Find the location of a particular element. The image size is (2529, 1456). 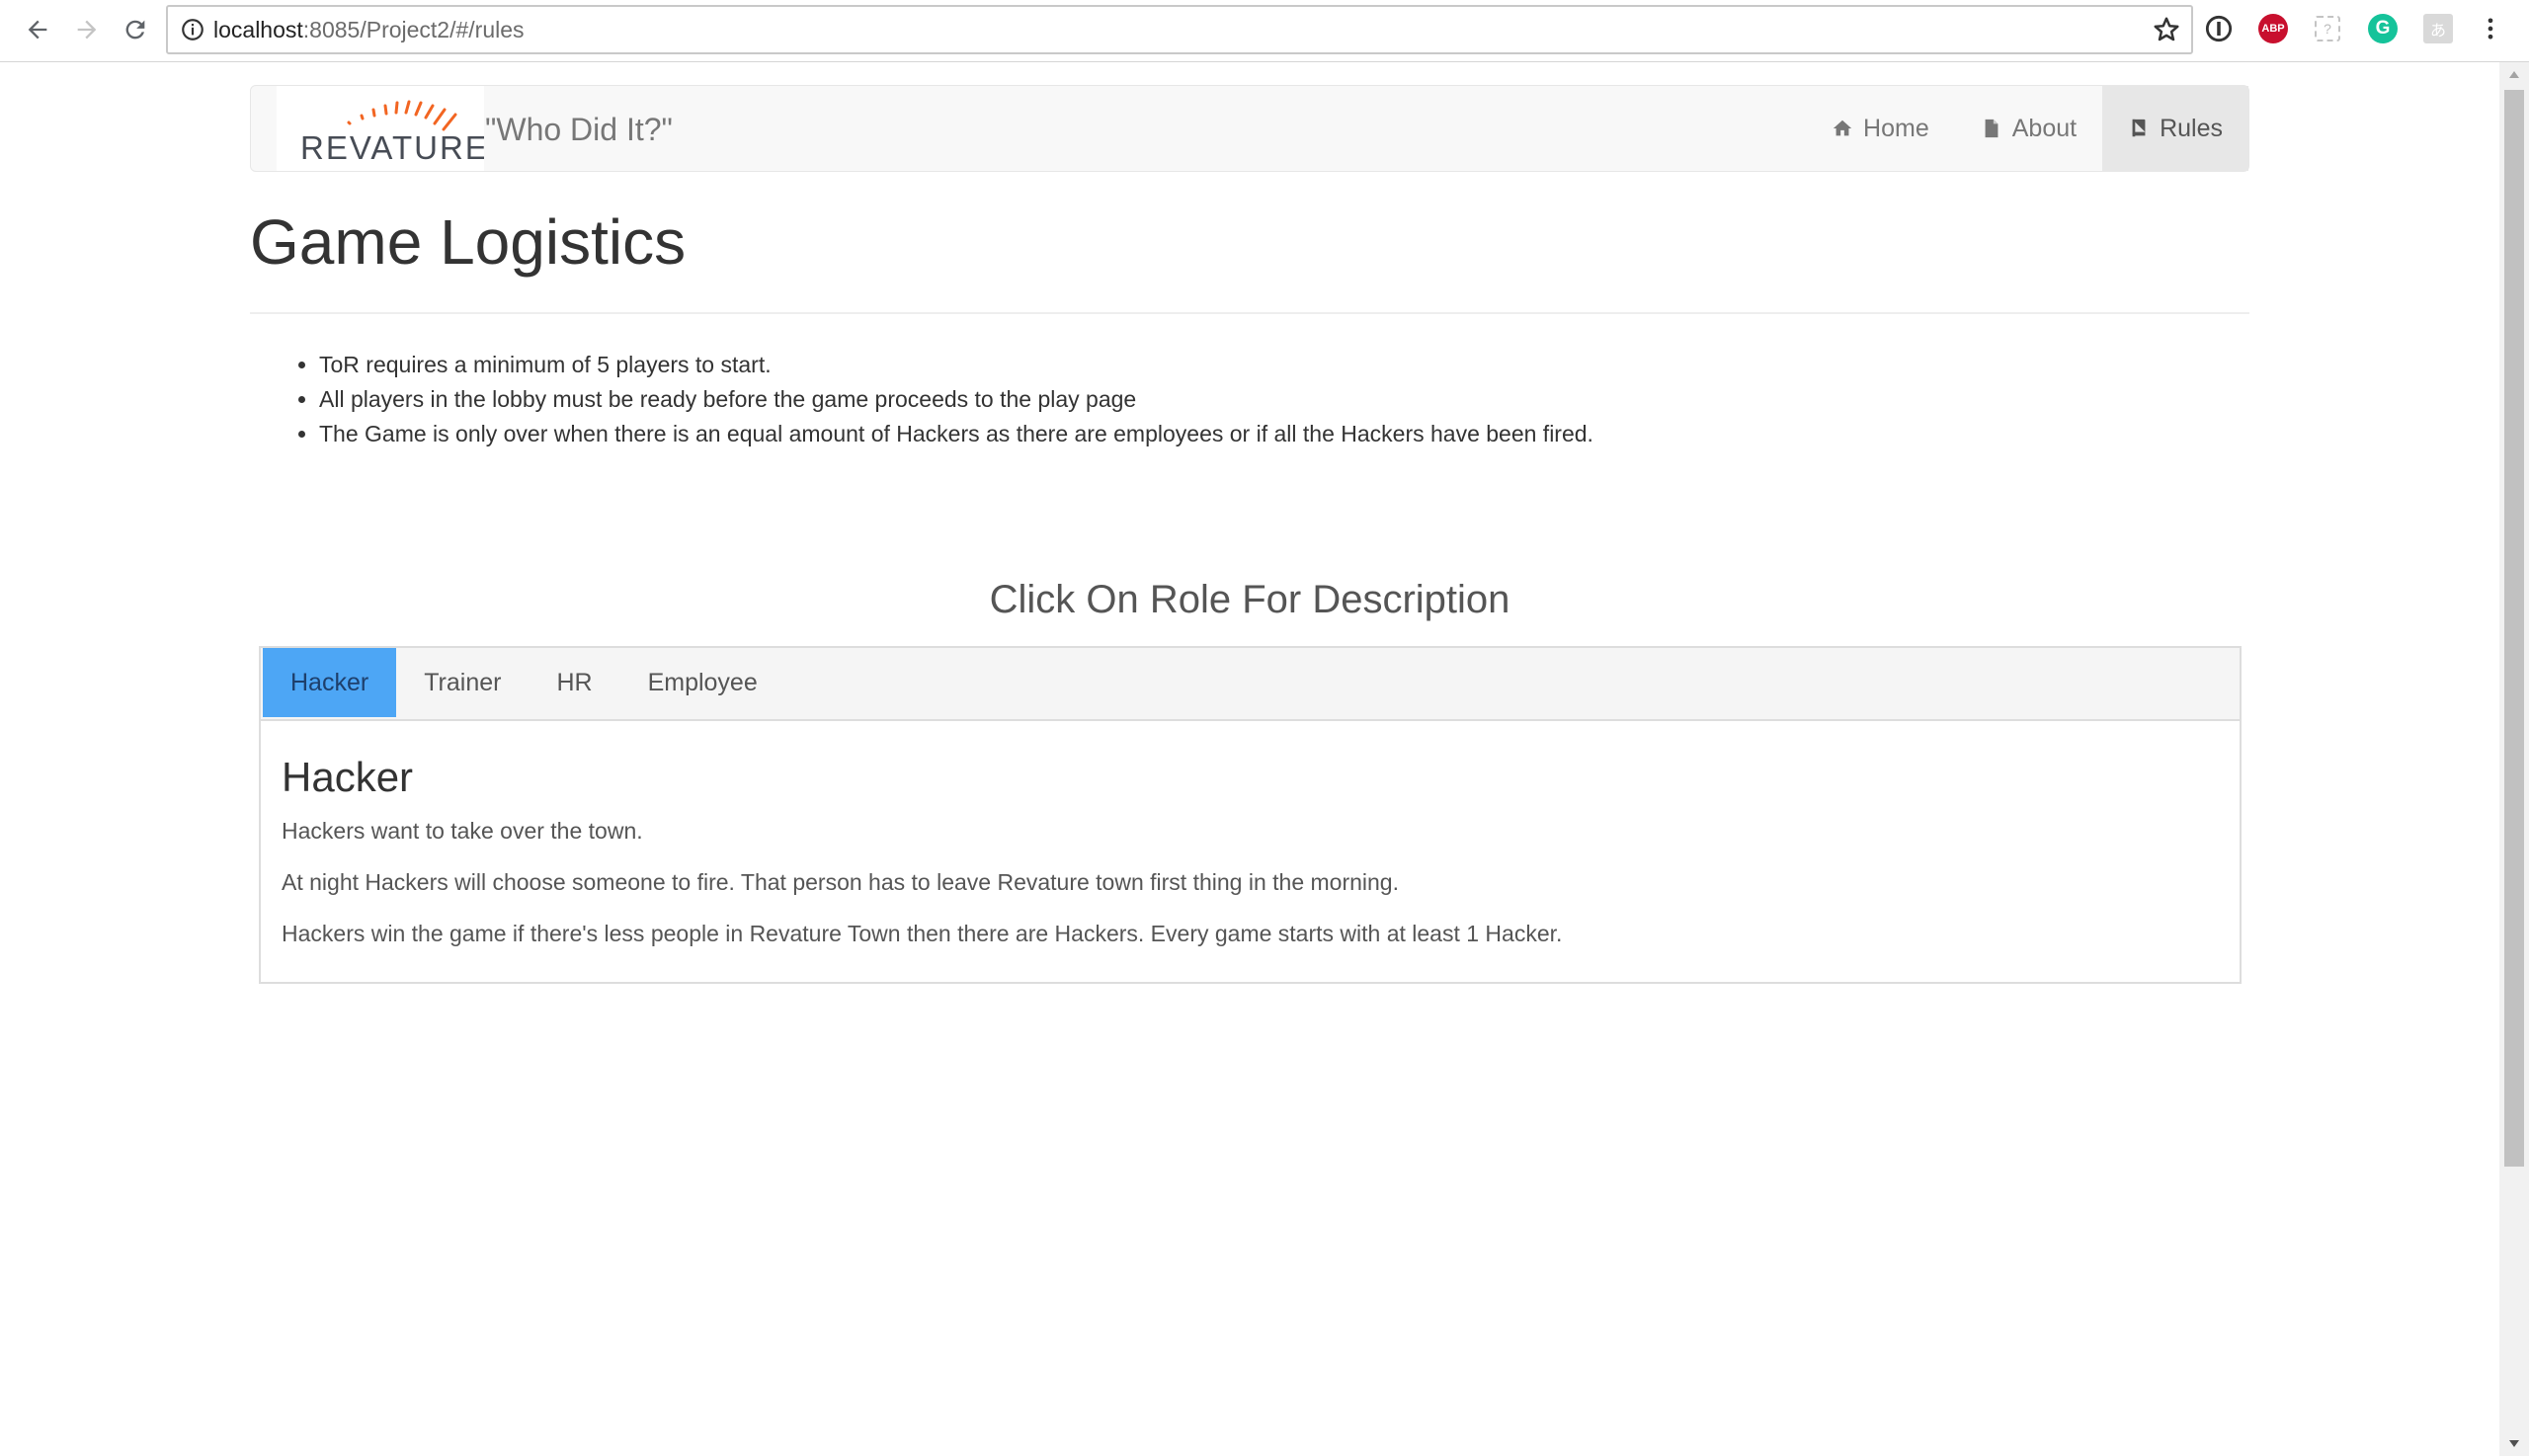

revature-logo: REVATURE is located at coordinates (382, 128).